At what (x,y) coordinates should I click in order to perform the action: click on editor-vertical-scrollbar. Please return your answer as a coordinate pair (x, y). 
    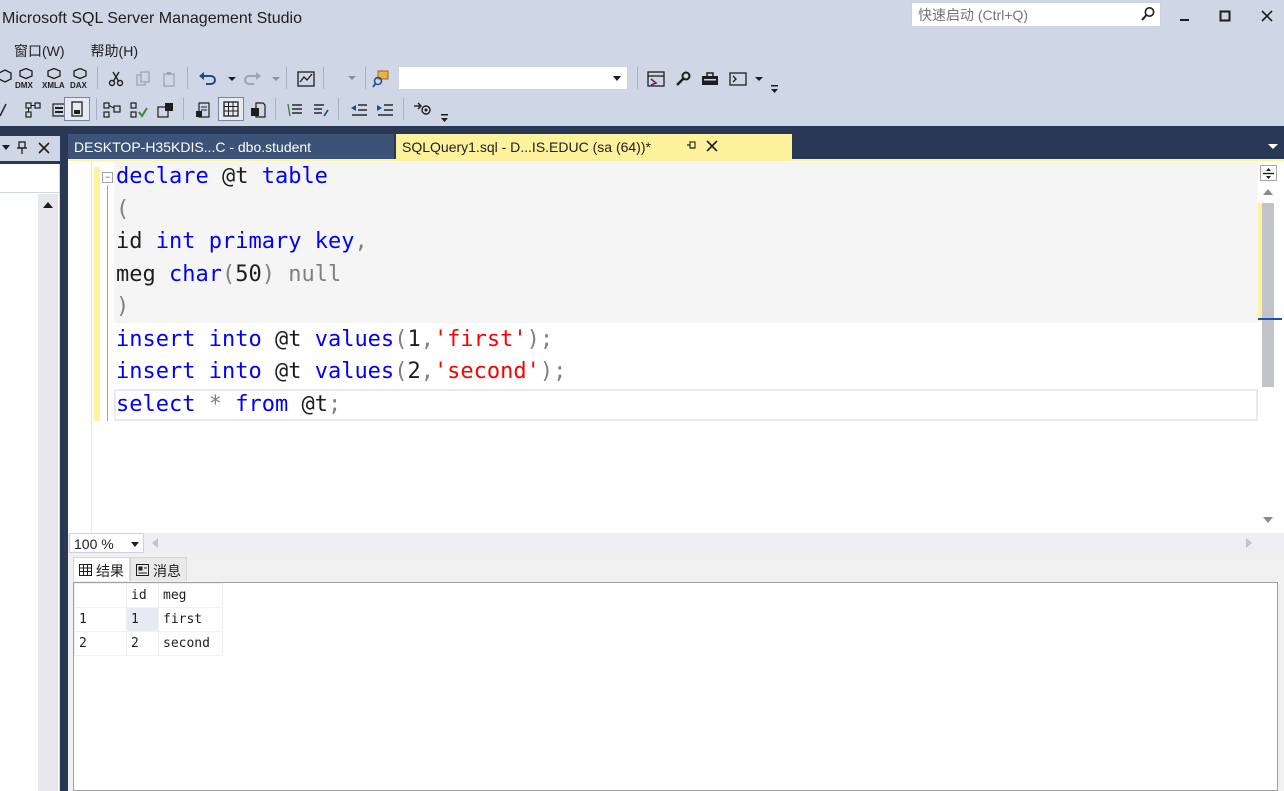
    Looking at the image, I should click on (1270, 347).